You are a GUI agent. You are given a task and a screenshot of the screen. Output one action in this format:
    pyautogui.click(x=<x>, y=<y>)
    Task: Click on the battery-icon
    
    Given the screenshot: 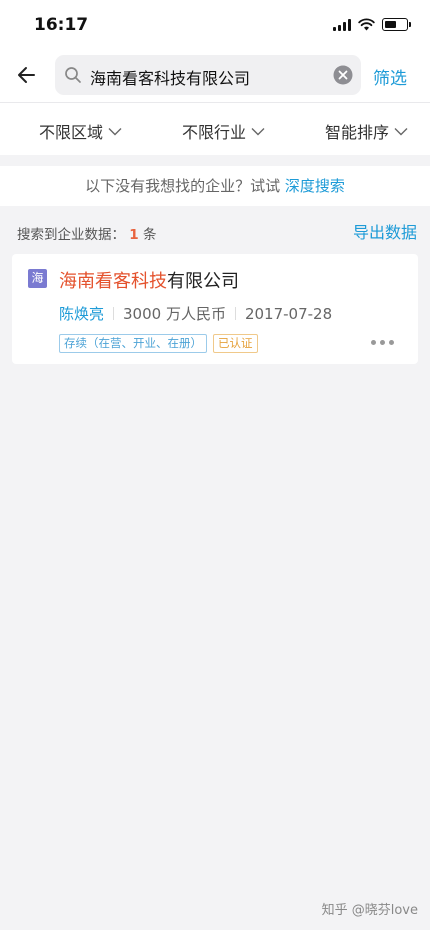 What is the action you would take?
    pyautogui.click(x=396, y=24)
    